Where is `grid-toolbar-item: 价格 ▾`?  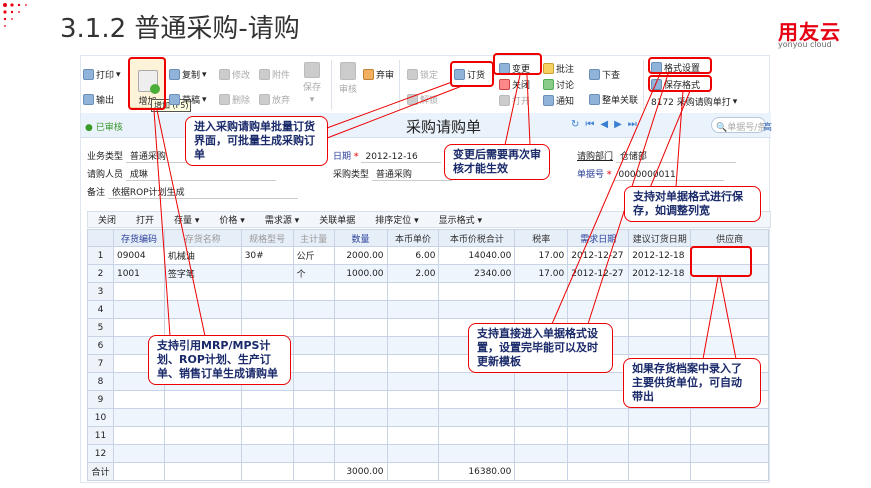 grid-toolbar-item: 价格 ▾ is located at coordinates (231, 219).